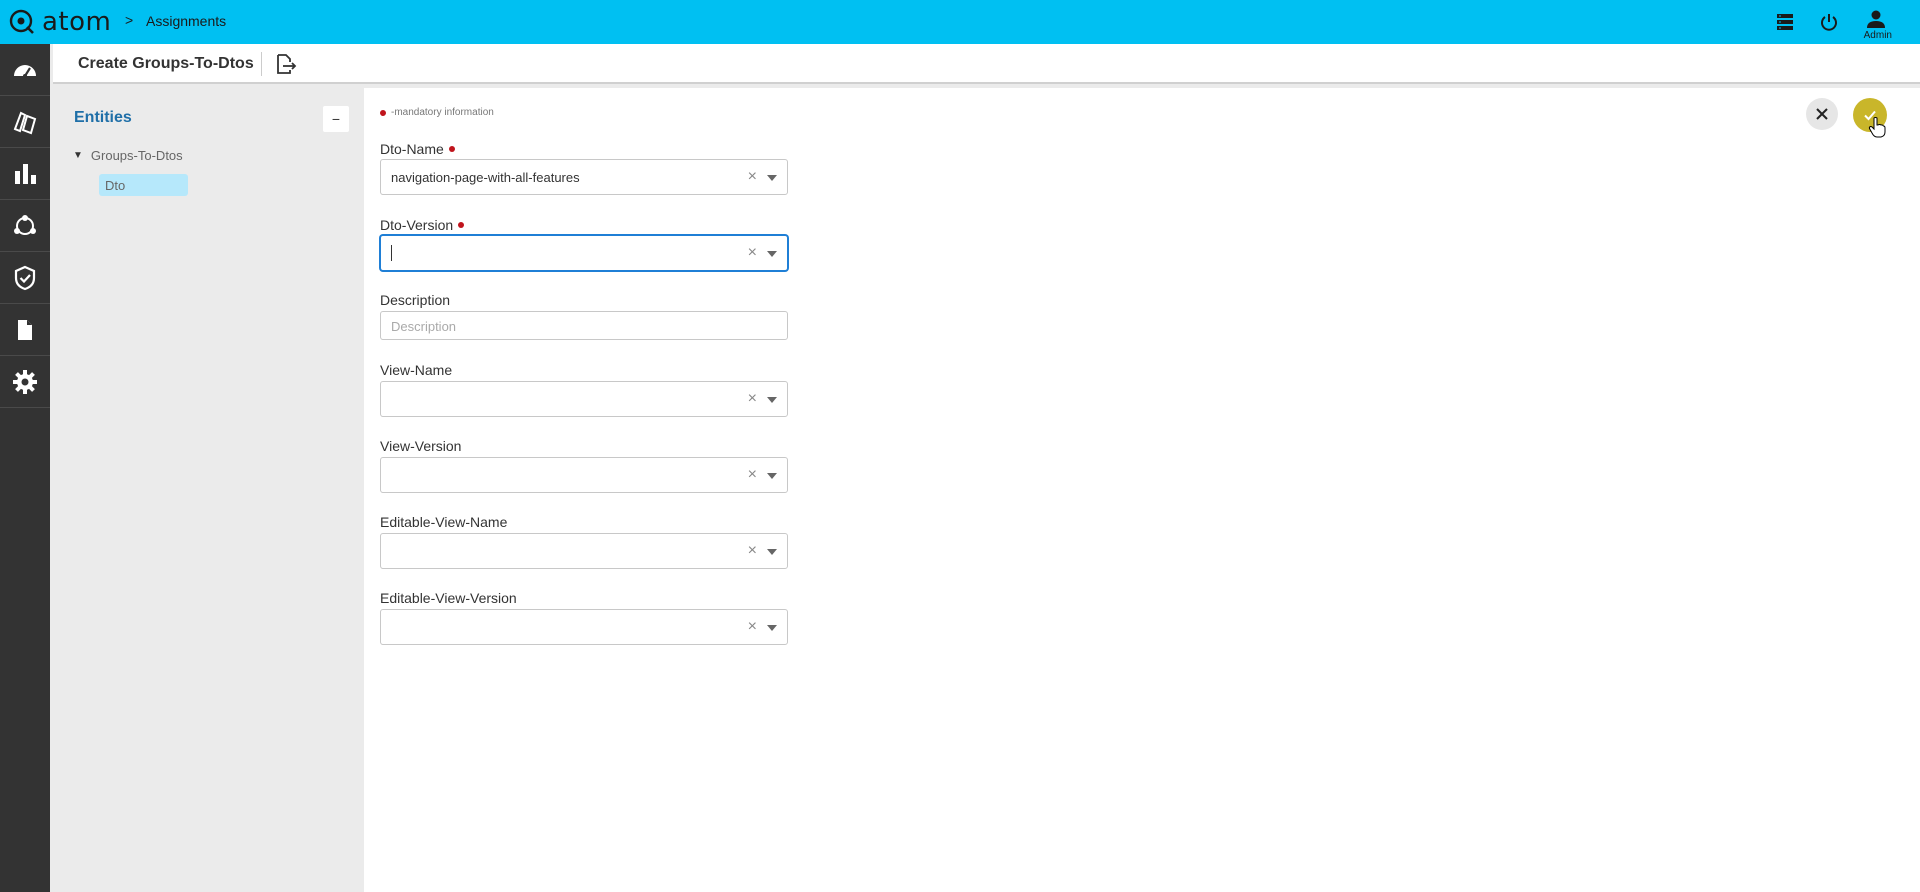  Describe the element at coordinates (391, 253) in the screenshot. I see `text-cursor` at that location.